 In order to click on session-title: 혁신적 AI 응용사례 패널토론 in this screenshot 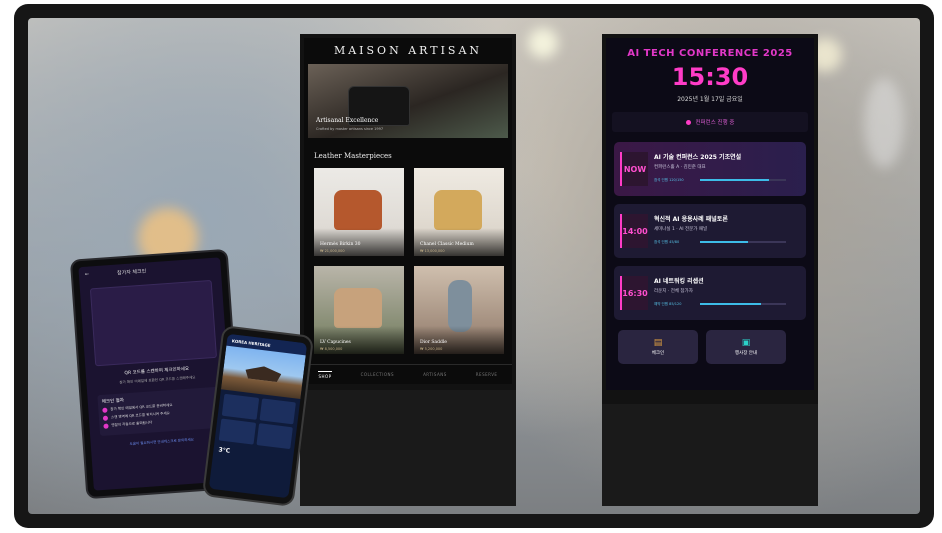, I will do `click(691, 219)`.